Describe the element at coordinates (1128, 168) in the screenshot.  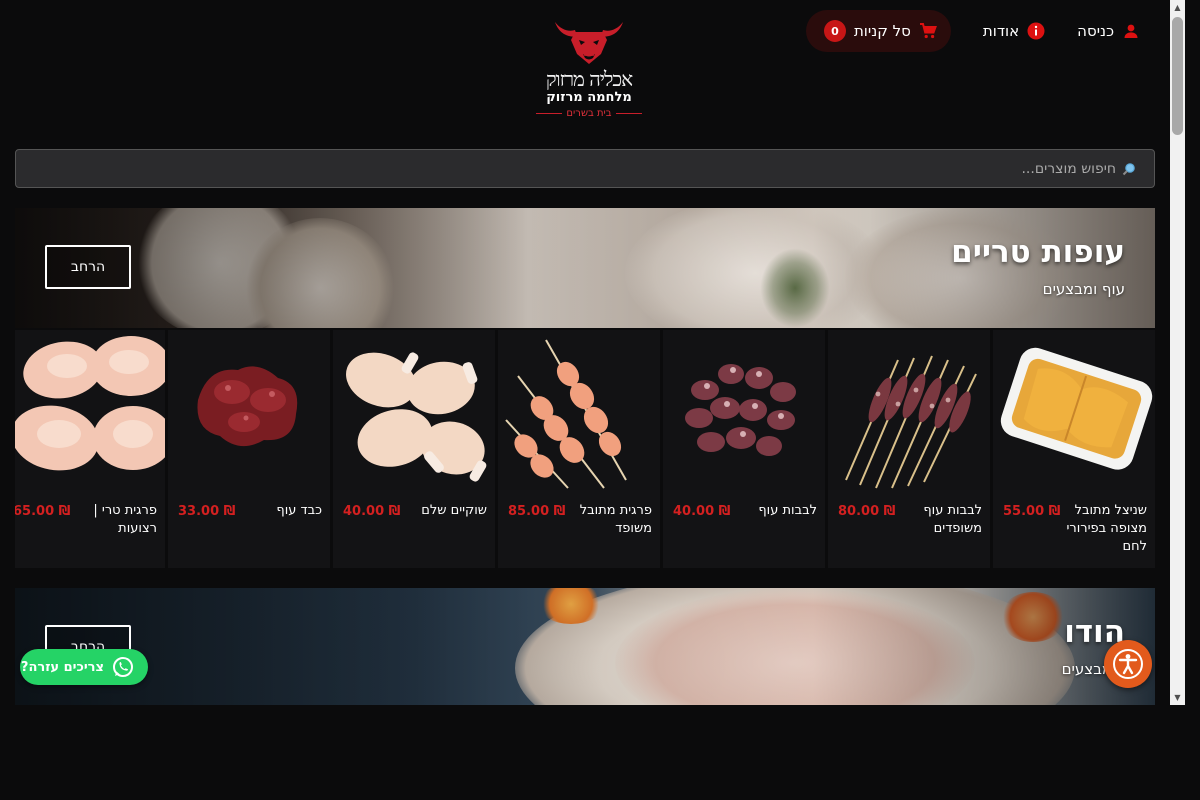
I see `search-icon` at that location.